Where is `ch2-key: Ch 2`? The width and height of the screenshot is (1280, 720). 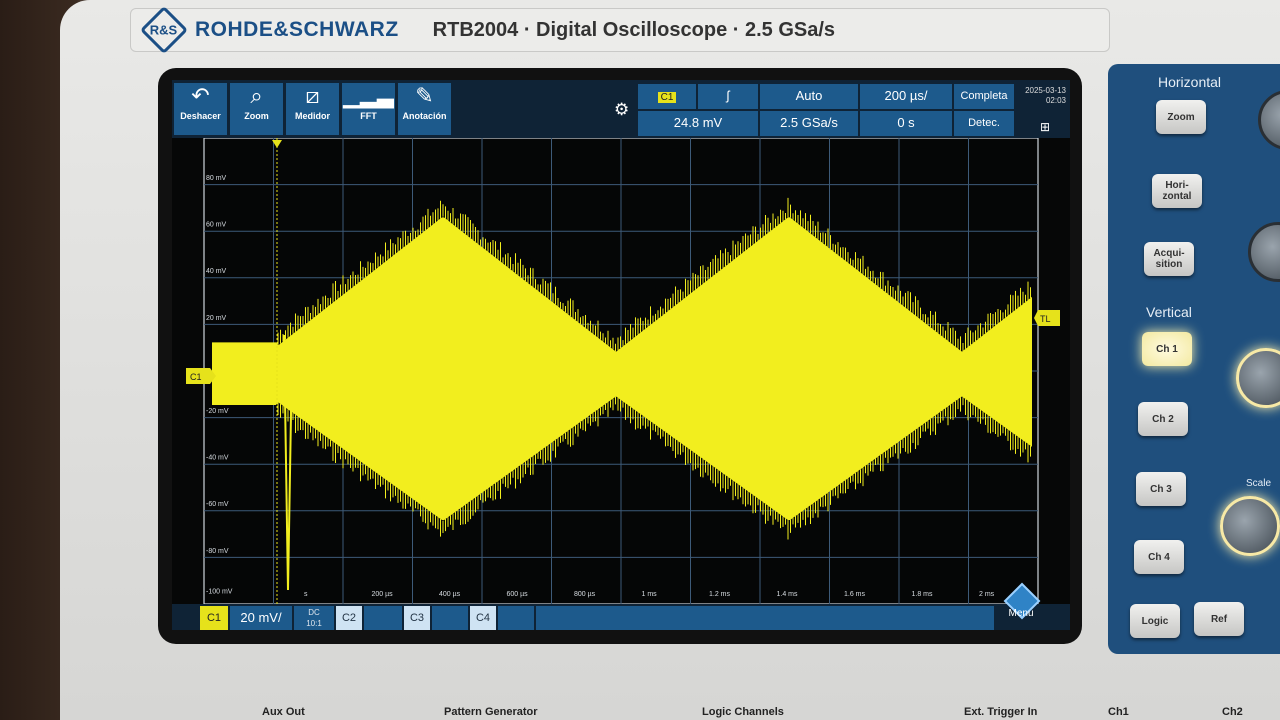
ch2-key: Ch 2 is located at coordinates (1163, 419).